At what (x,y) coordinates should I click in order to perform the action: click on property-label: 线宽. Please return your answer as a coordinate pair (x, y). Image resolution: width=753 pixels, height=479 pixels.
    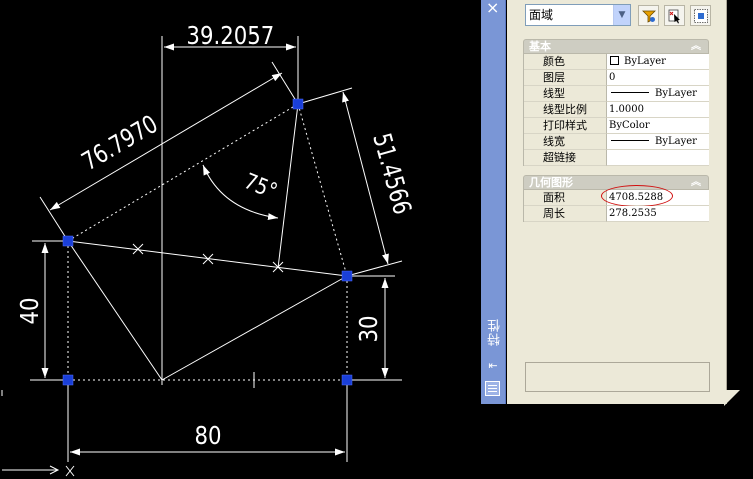
    Looking at the image, I should click on (565, 142).